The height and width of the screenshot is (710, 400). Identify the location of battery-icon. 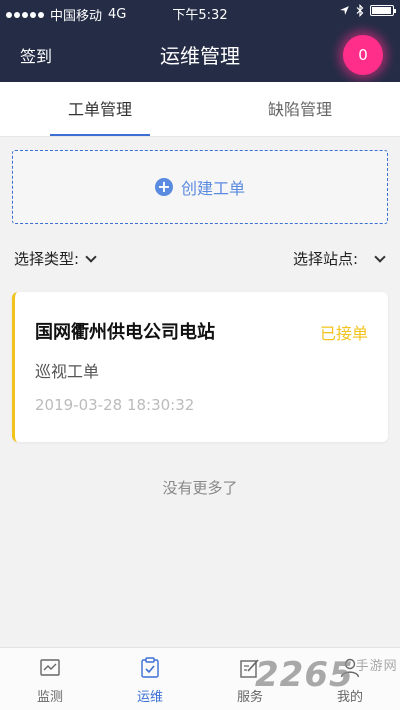
(383, 10).